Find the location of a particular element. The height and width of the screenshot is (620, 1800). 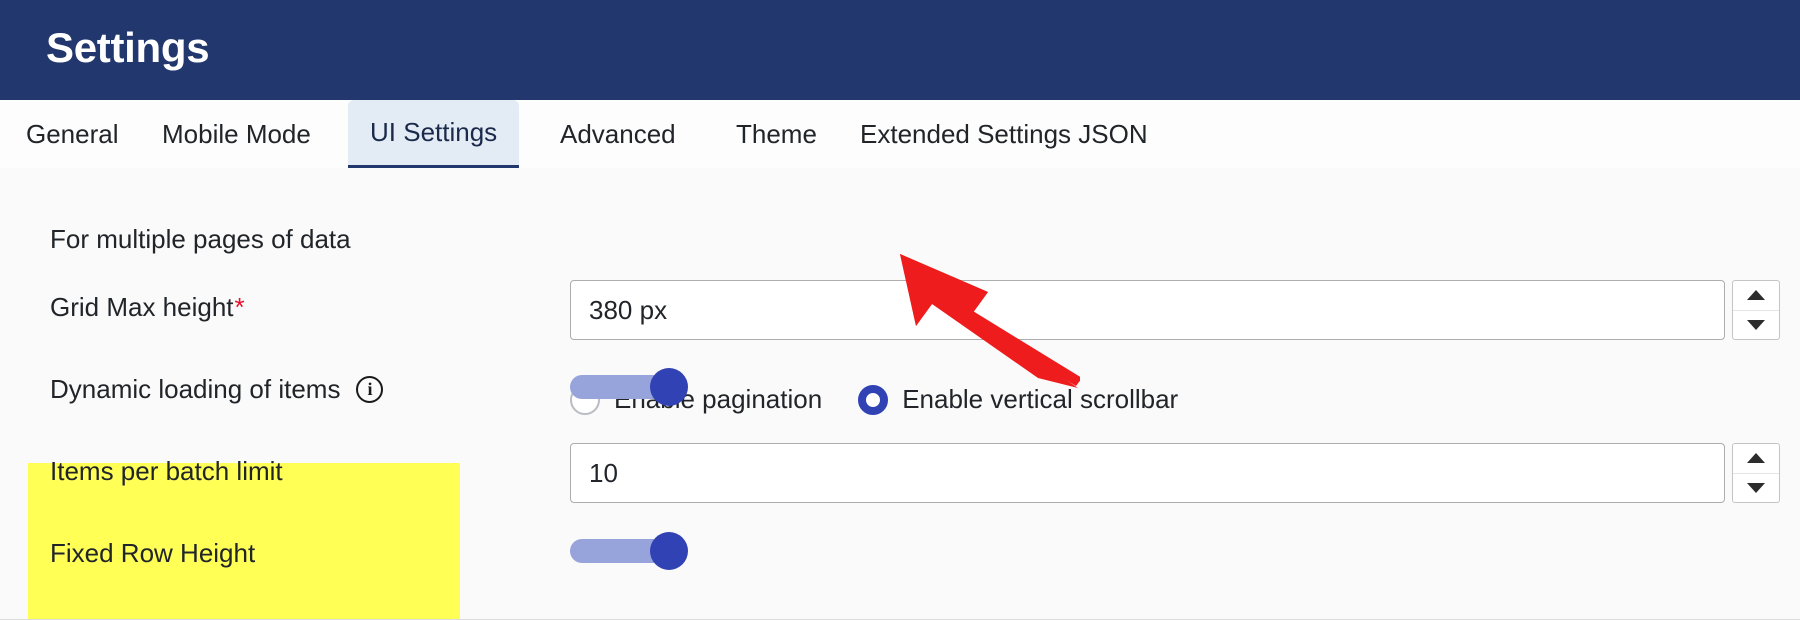

label-dynamic-loading-of-items: Dynamic loading of items i is located at coordinates (217, 389).